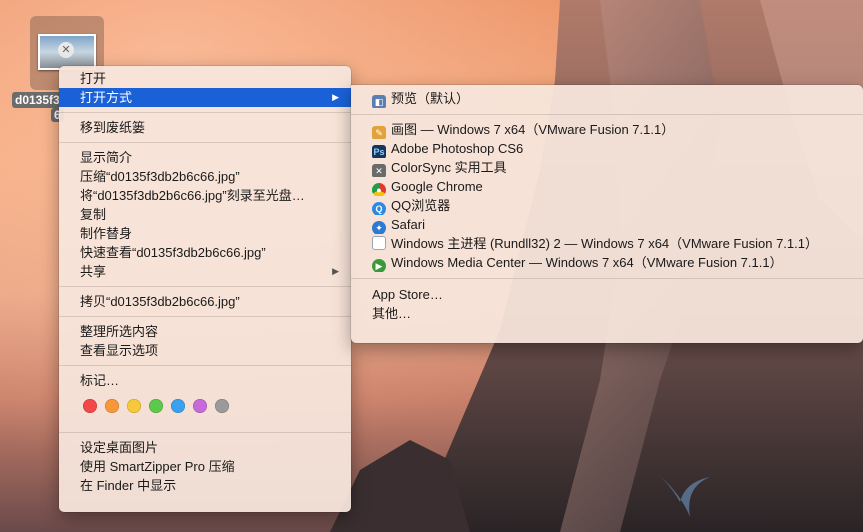 The image size is (863, 532). I want to click on qq-browser-icon: Q, so click(379, 208).